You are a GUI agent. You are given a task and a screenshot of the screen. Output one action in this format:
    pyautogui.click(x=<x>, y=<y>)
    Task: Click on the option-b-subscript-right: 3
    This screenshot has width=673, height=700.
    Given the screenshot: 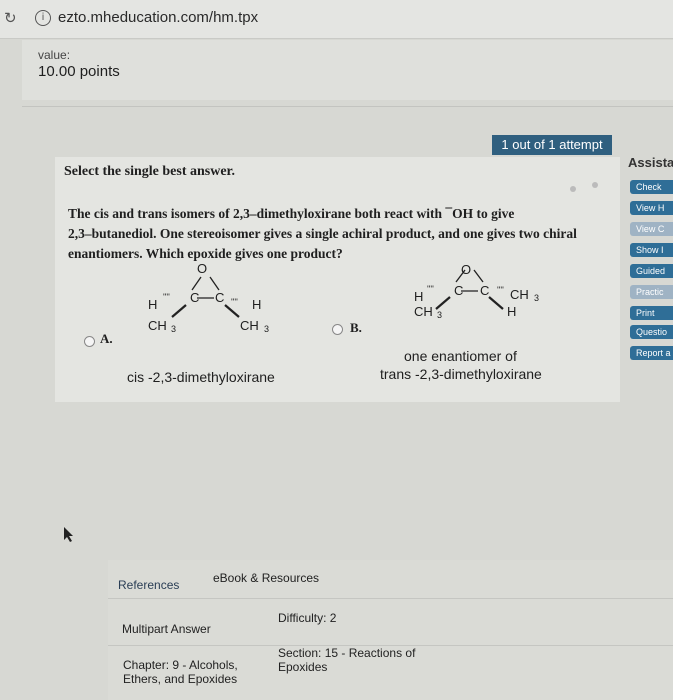 What is the action you would take?
    pyautogui.click(x=537, y=298)
    